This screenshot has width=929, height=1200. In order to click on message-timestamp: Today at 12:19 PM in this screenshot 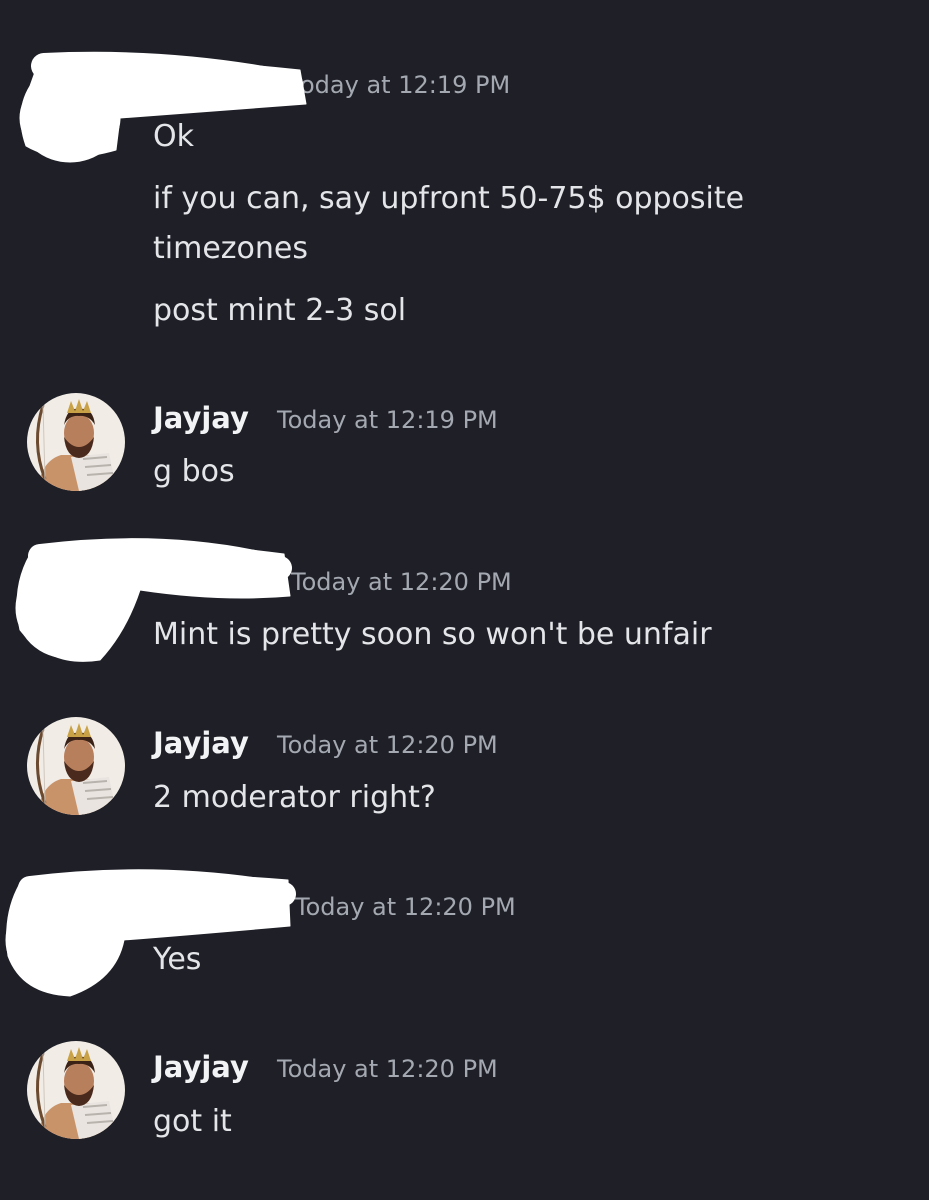, I will do `click(387, 420)`.